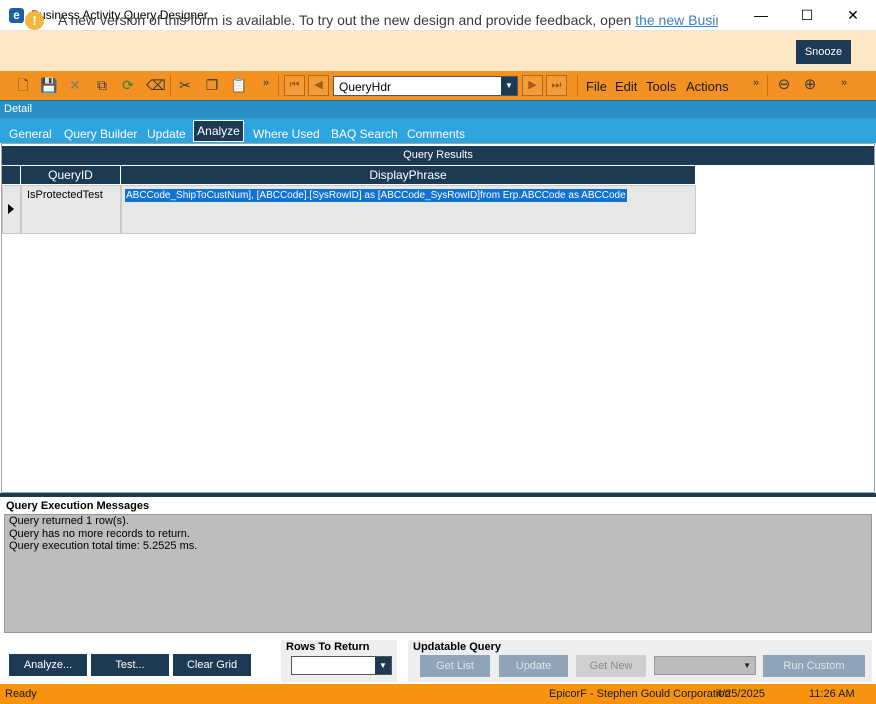 Image resolution: width=876 pixels, height=704 pixels. What do you see at coordinates (30, 134) in the screenshot?
I see `tab-general: General` at bounding box center [30, 134].